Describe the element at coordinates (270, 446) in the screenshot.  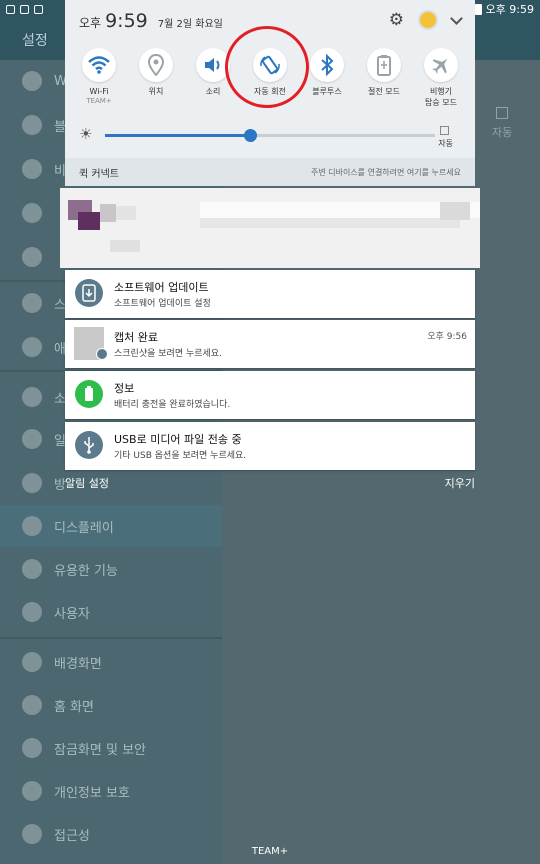
I see `notification-usb: USB로 미디어 파일 전송 중 기타 USB 옵션을 보려면 누르세요.` at that location.